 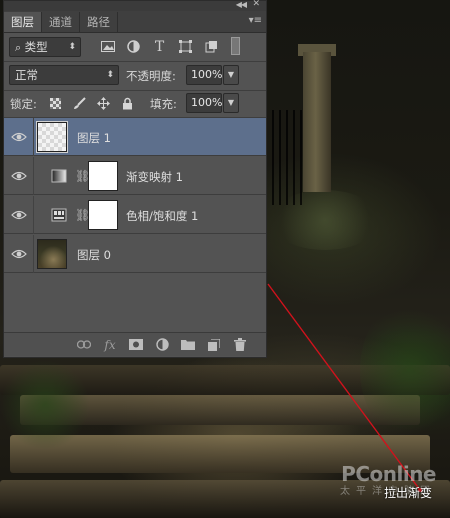 I want to click on layer-name: 渐变映射 1, so click(x=154, y=177).